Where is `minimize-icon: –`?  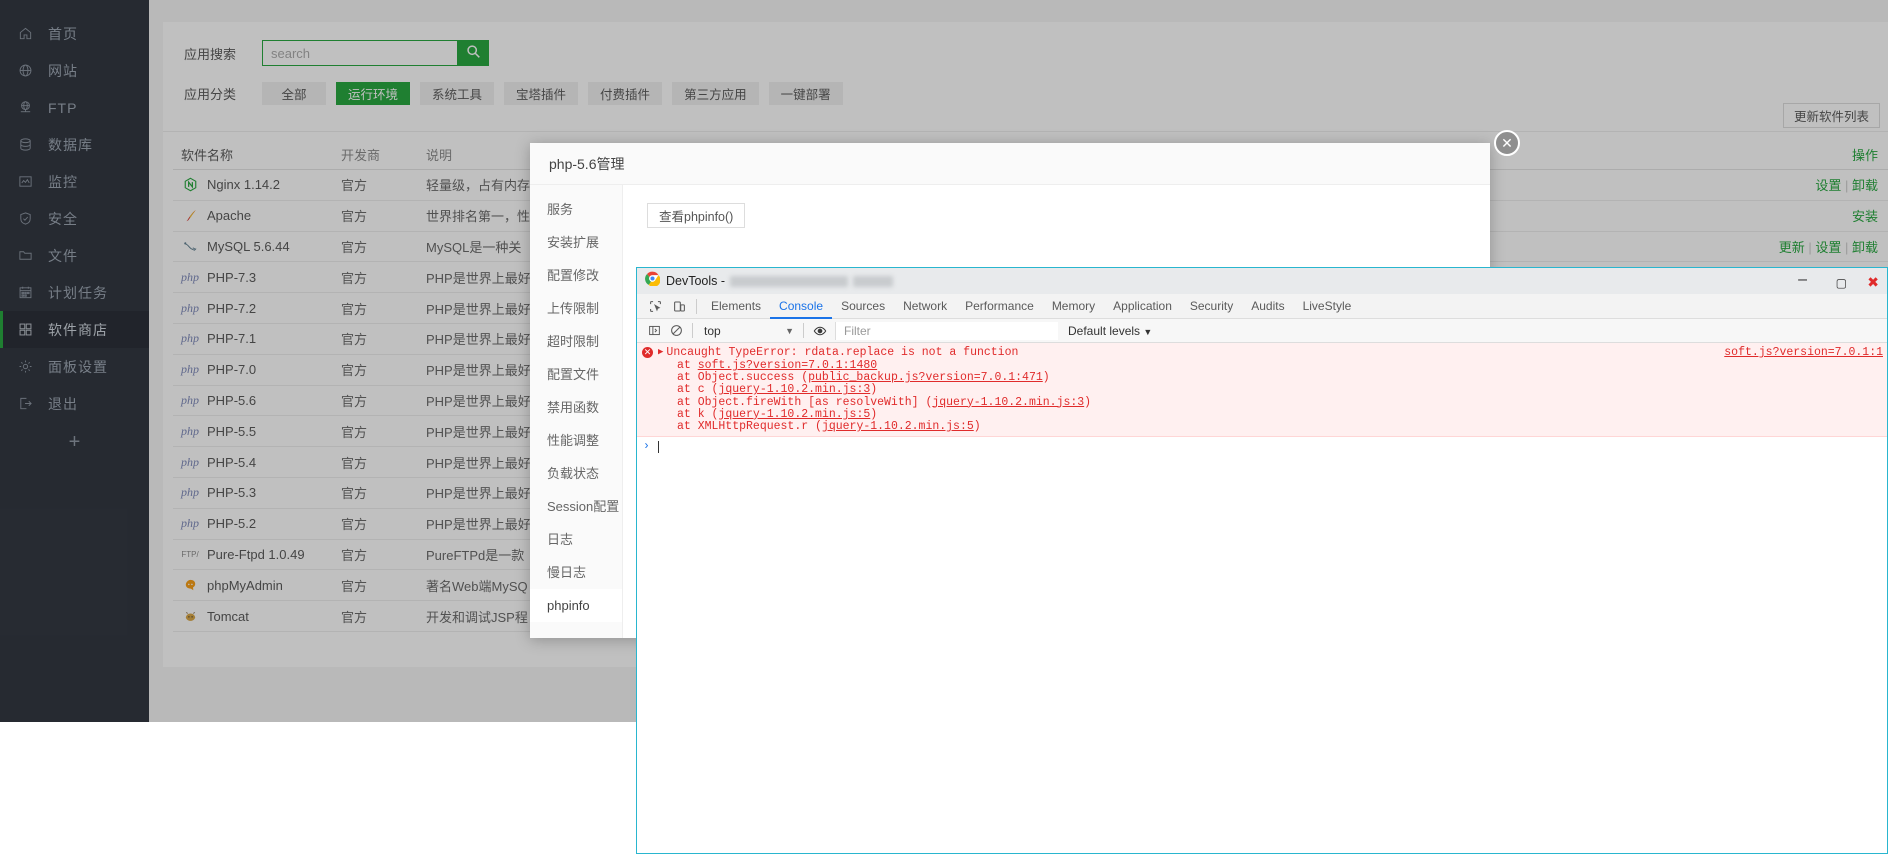 minimize-icon: – is located at coordinates (1802, 280).